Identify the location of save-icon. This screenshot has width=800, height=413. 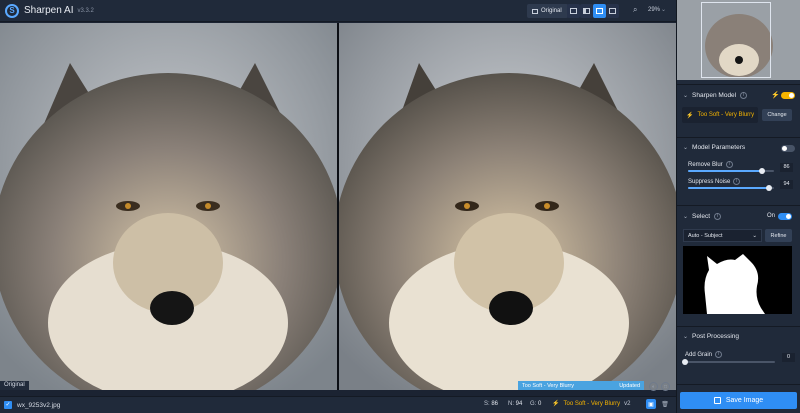
(717, 400).